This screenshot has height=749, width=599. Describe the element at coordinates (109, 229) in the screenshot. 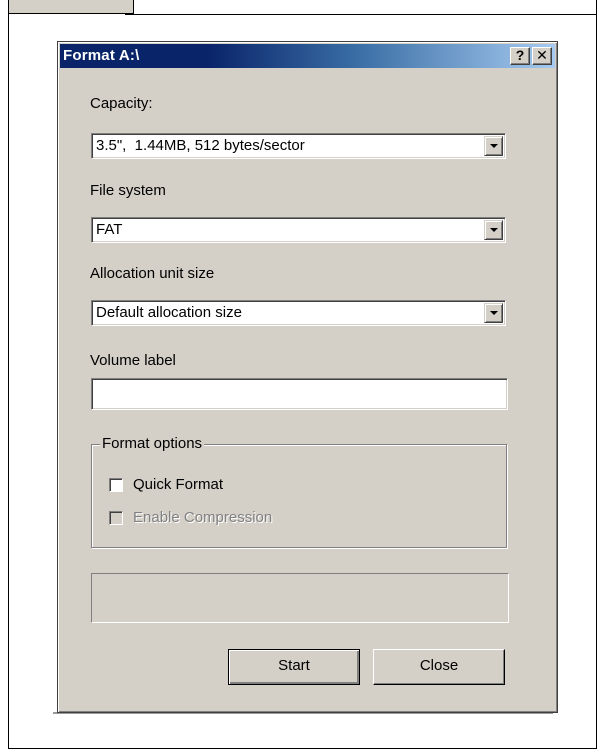

I see `file-system-value: FAT` at that location.